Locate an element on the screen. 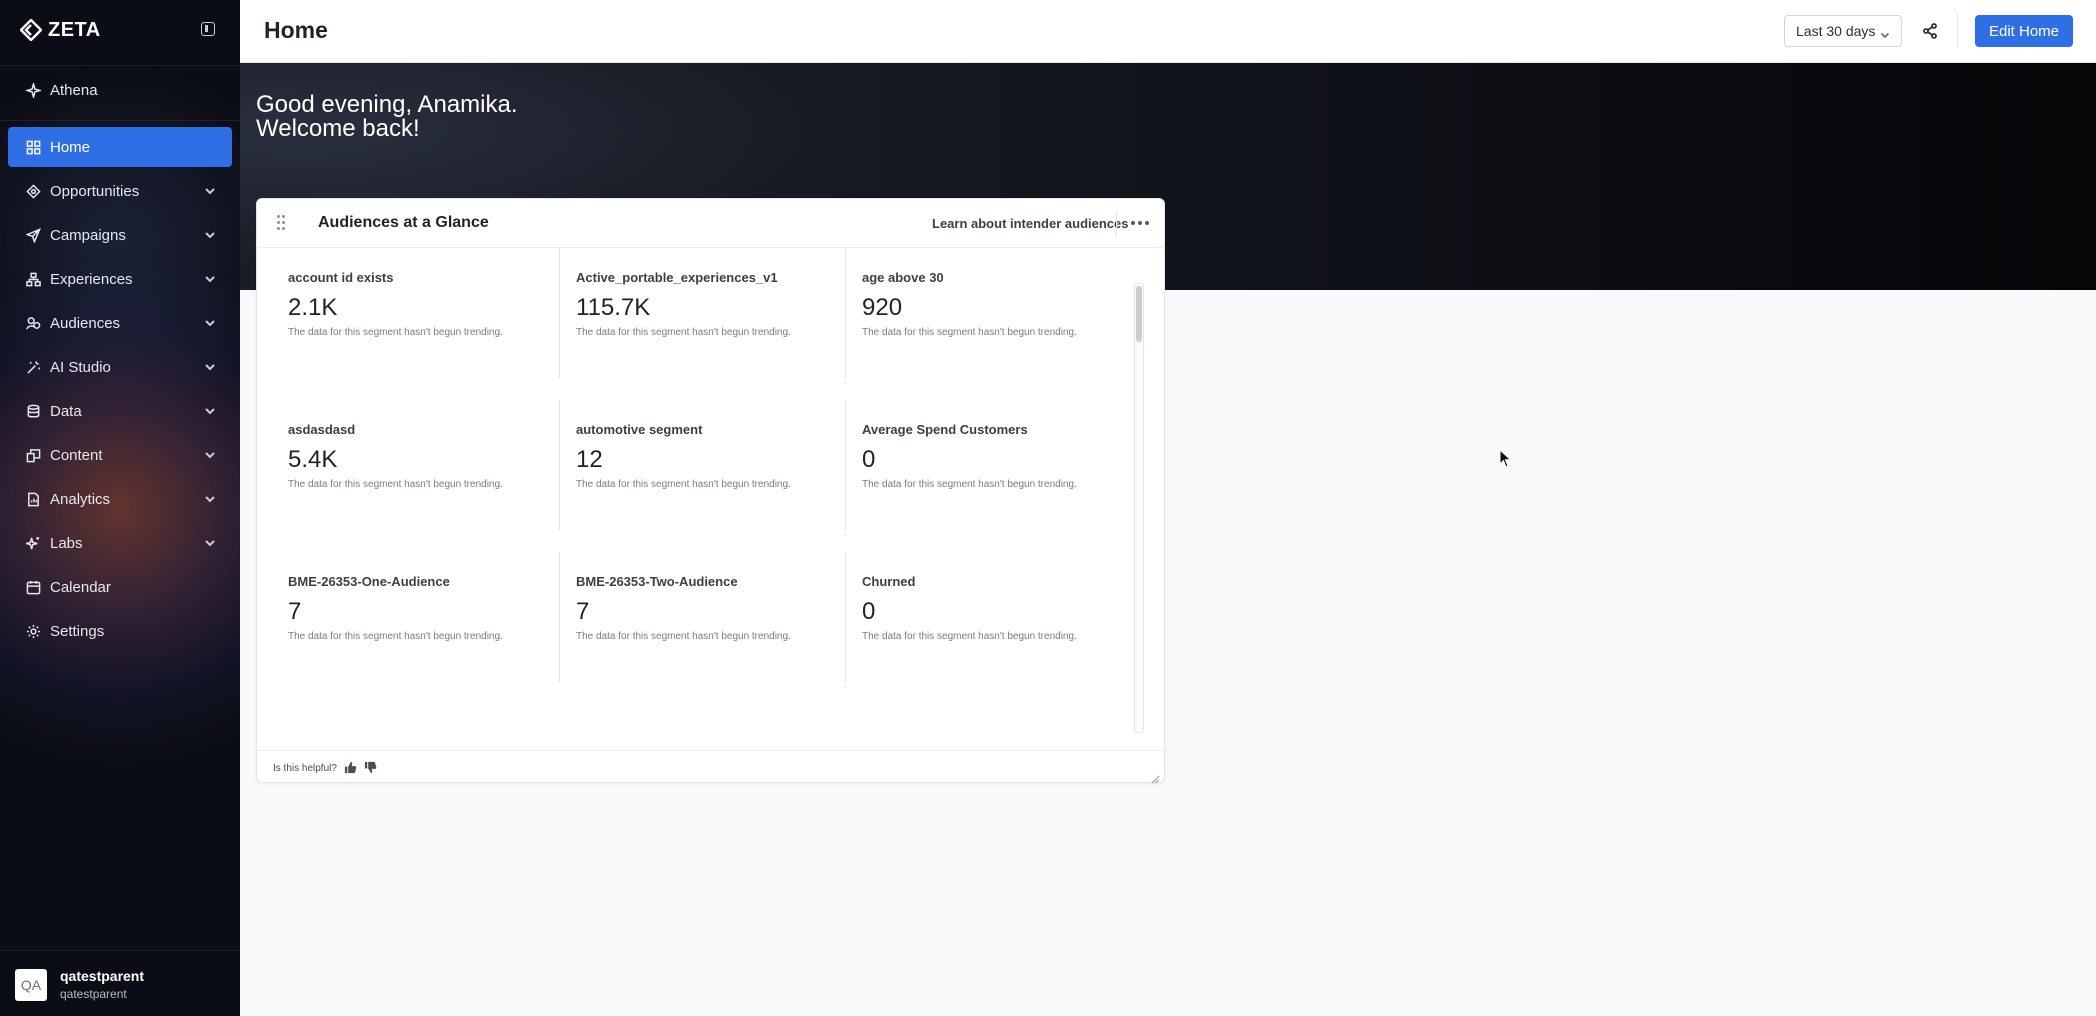 This screenshot has width=2096, height=1016. feedback-prompt: Is this helpful? is located at coordinates (305, 768).